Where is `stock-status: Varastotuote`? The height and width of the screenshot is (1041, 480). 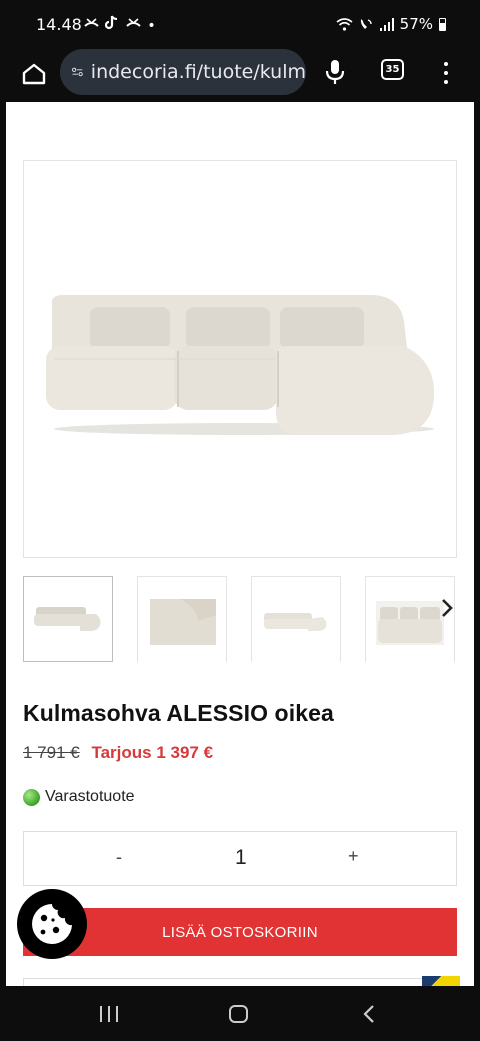
stock-status: Varastotuote is located at coordinates (79, 797).